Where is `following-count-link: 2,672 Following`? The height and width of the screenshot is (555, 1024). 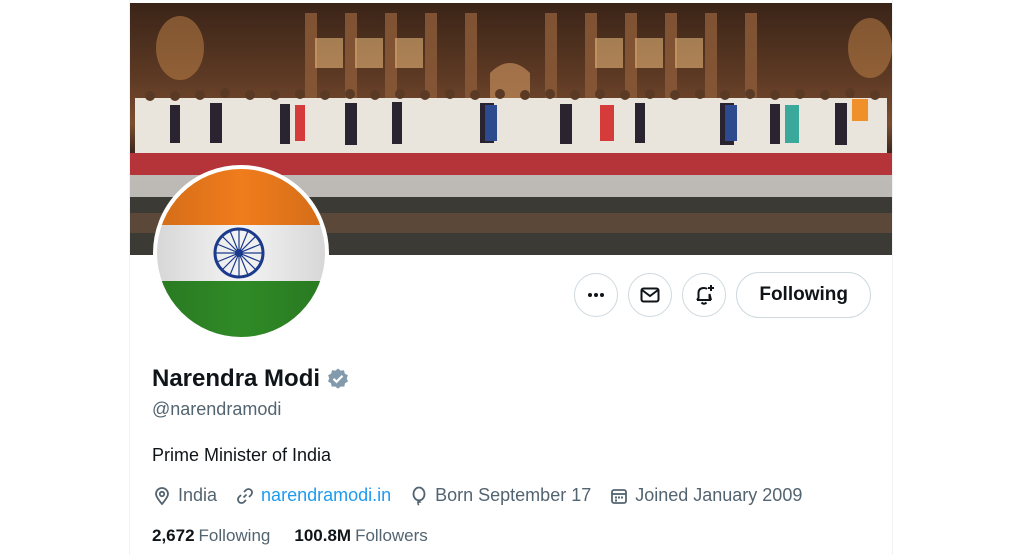 following-count-link: 2,672 Following is located at coordinates (211, 536).